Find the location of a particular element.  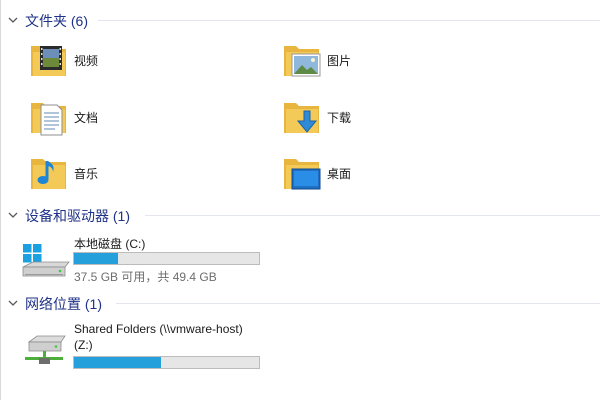

folder-item-pictures: 图片 is located at coordinates (397, 63).